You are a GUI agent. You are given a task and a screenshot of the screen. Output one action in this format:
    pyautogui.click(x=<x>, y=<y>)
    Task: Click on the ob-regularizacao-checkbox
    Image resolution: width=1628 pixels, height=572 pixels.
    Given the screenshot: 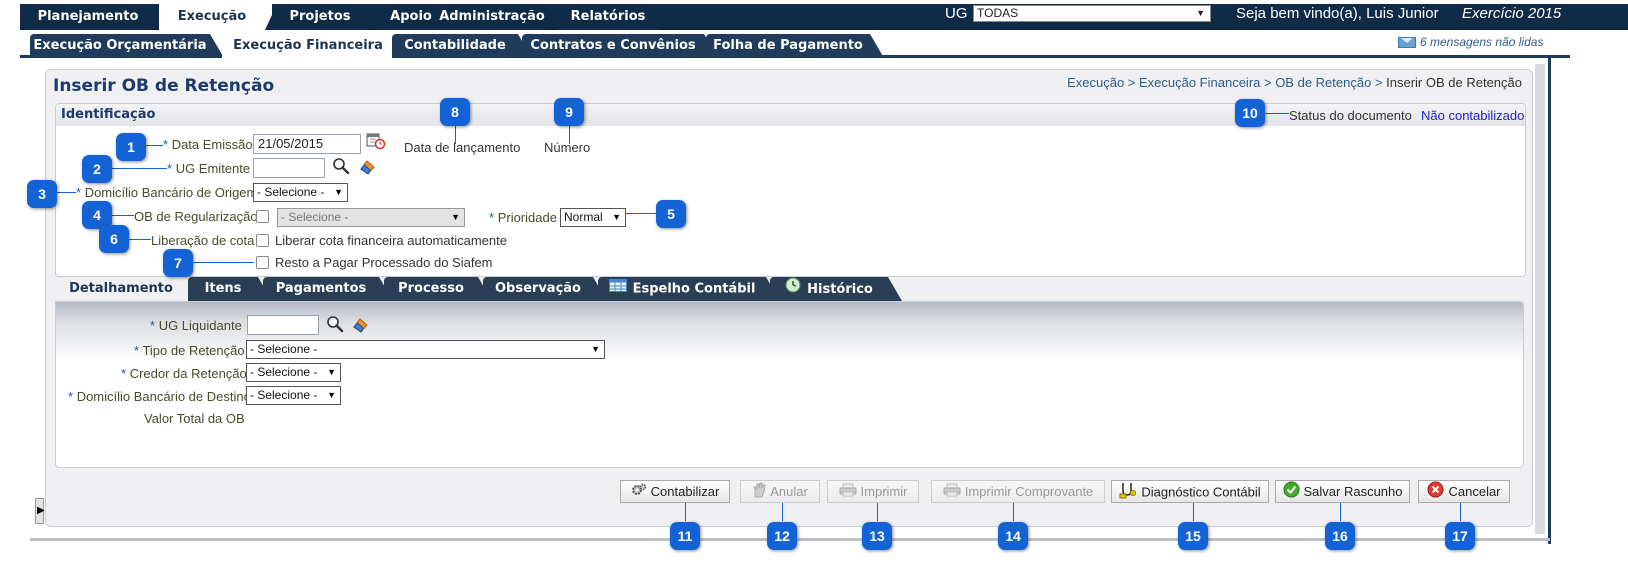 What is the action you would take?
    pyautogui.click(x=262, y=216)
    